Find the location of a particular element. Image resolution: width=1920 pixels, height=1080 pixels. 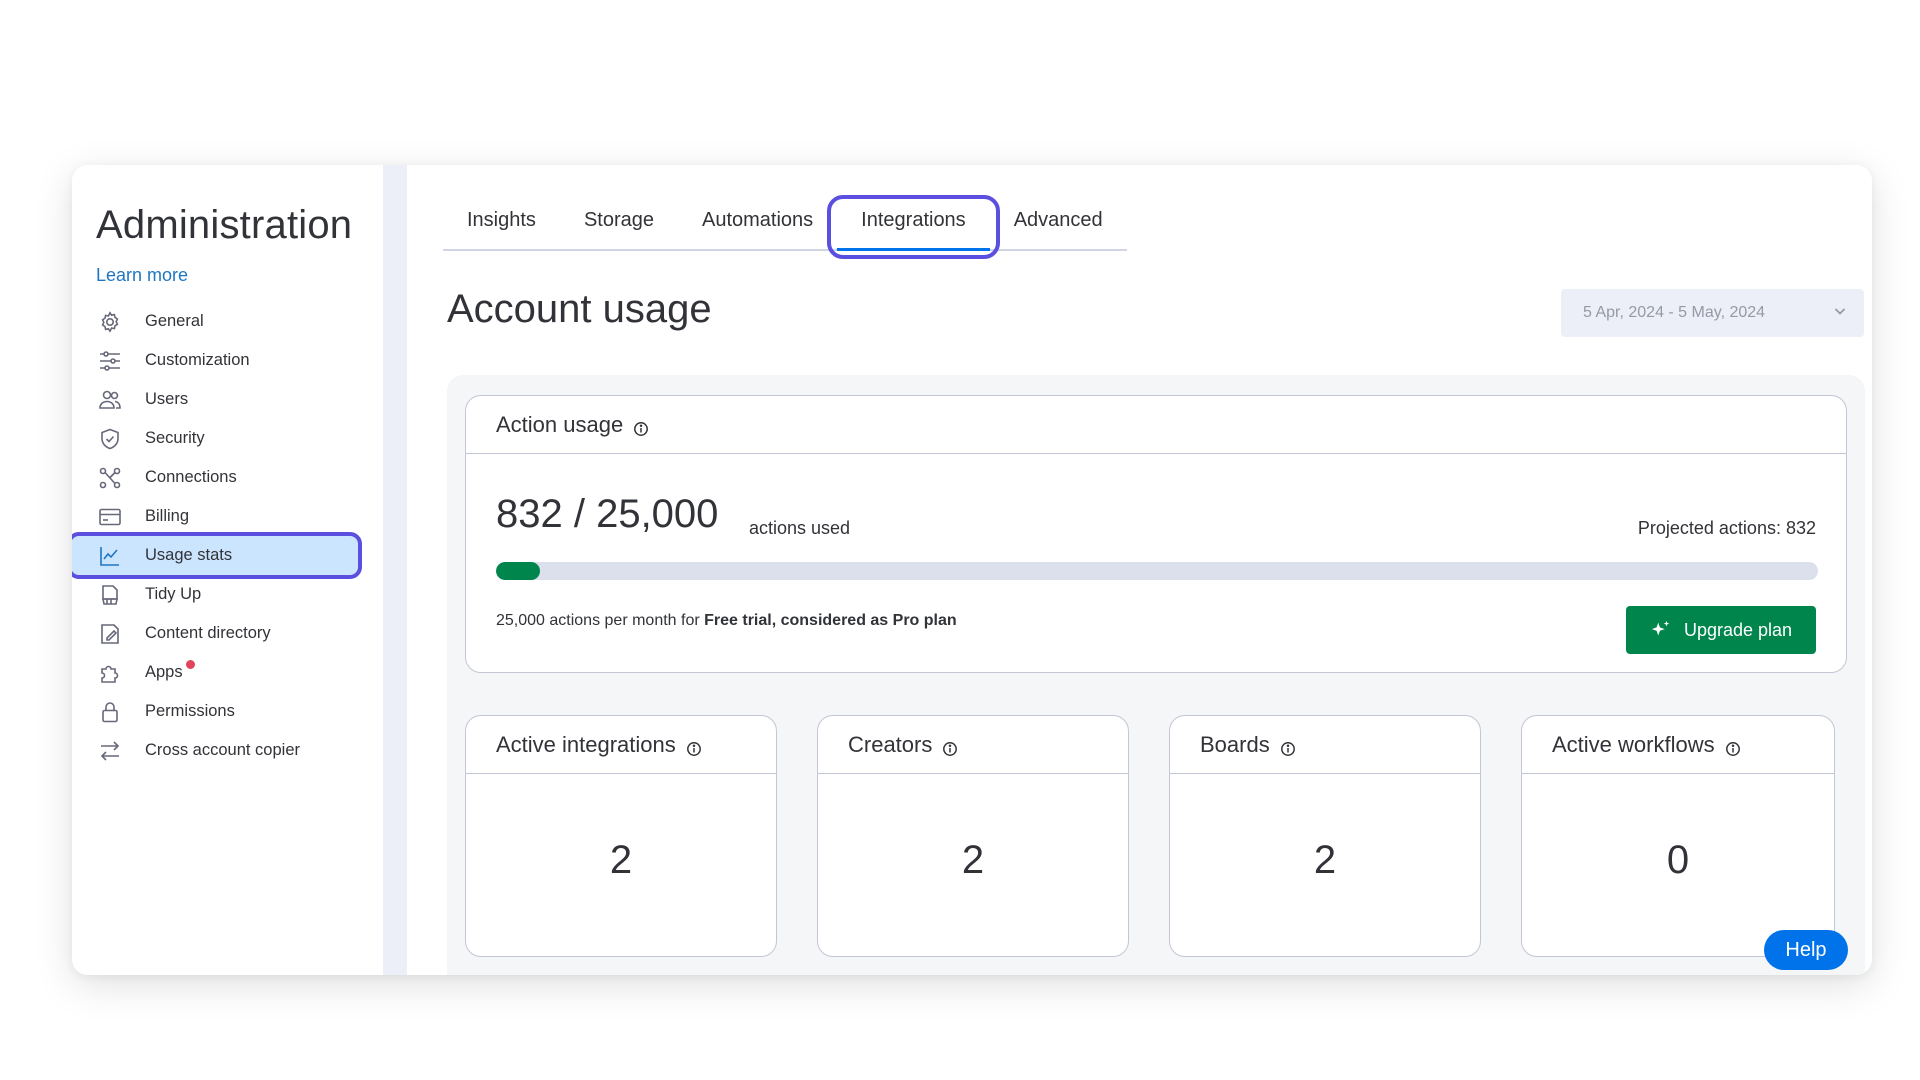

broom-icon is located at coordinates (110, 595).